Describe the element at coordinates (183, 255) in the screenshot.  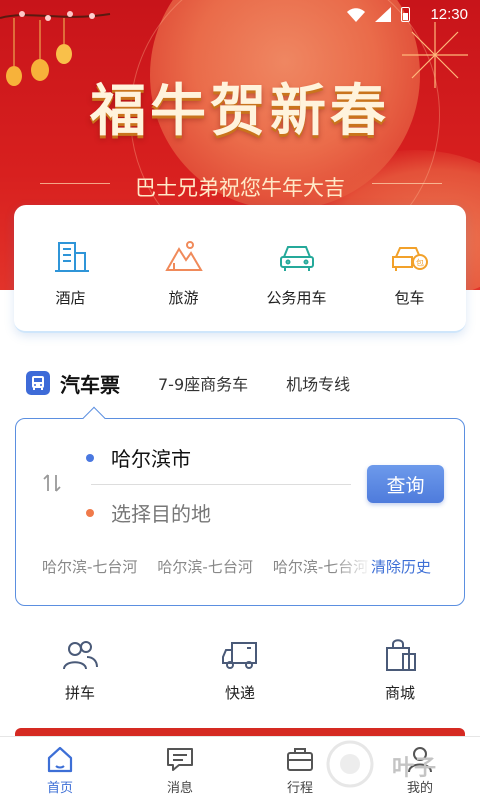
I see `mountain-icon` at that location.